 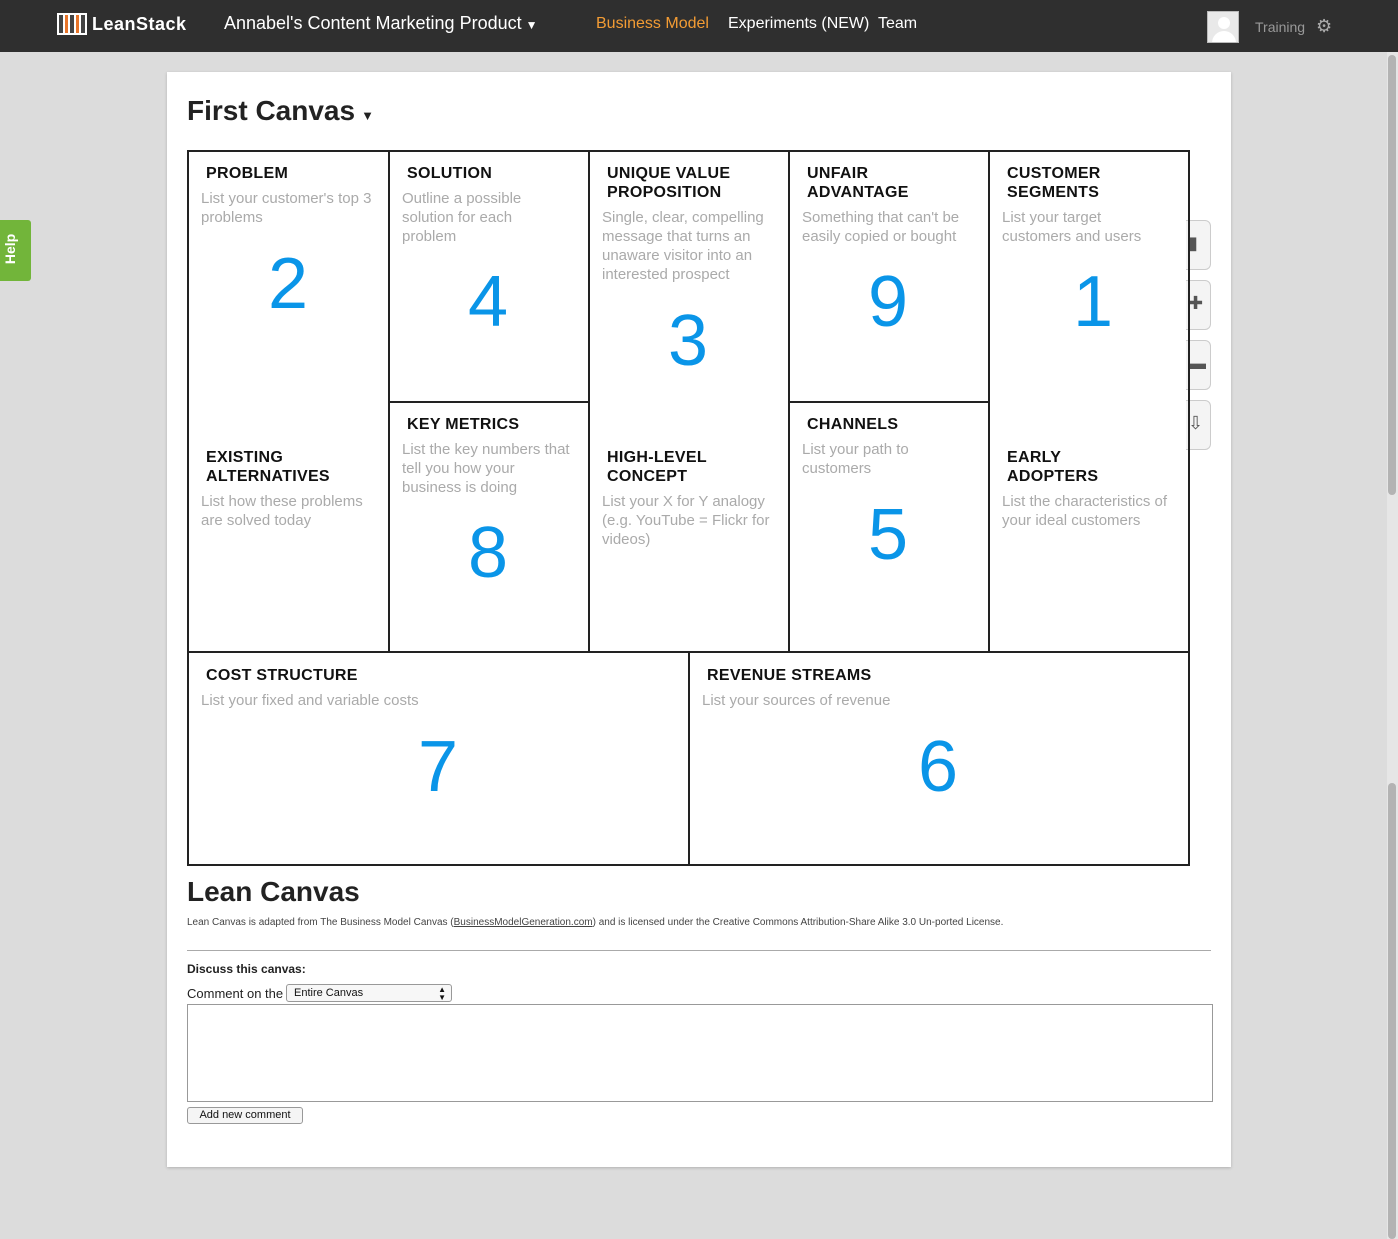 I want to click on help-label: Help, so click(x=10, y=249).